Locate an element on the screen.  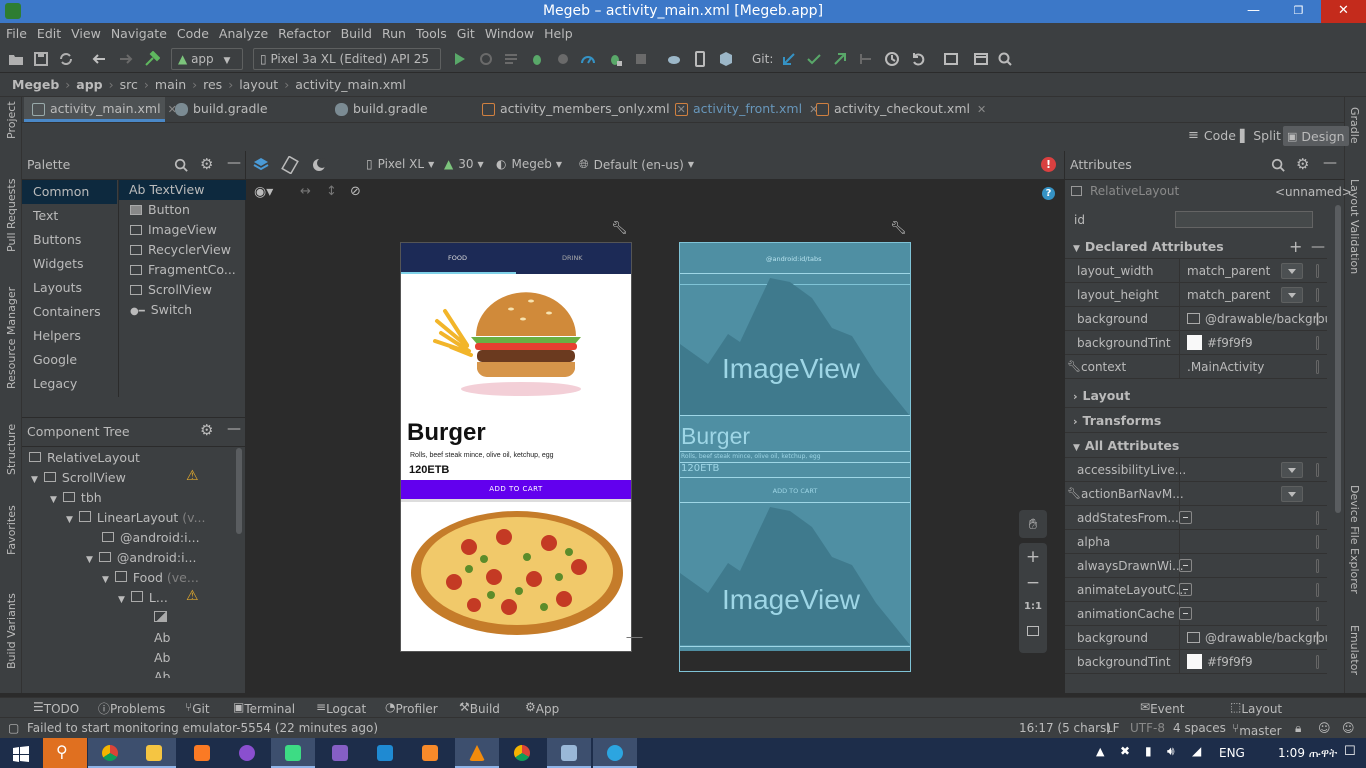
menu-navigate: Navigate is located at coordinates (139, 34).